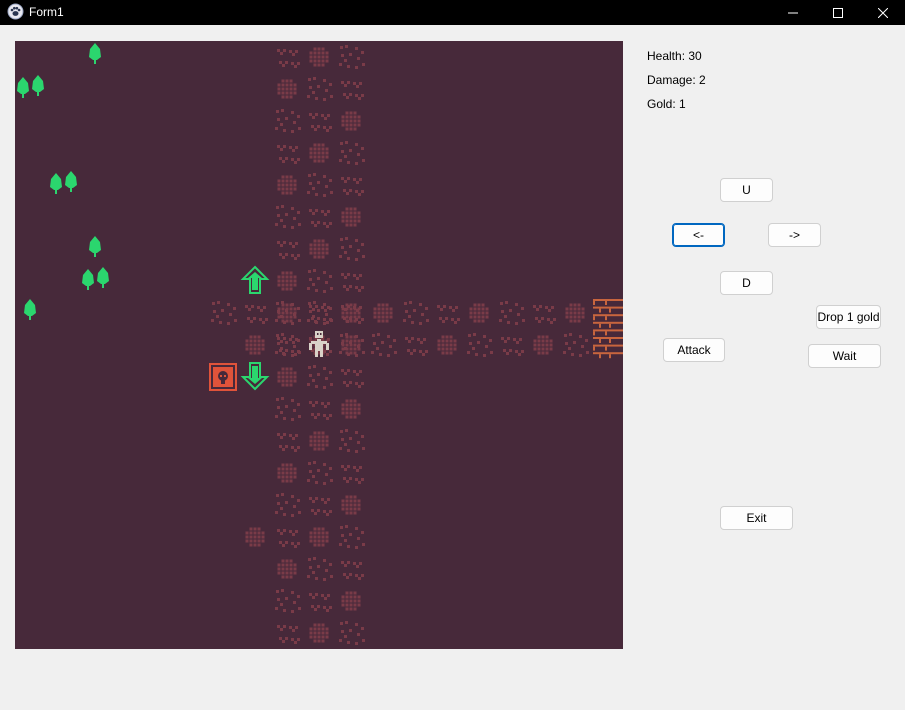 This screenshot has height=710, width=905. Describe the element at coordinates (676, 80) in the screenshot. I see `damage-label: Damage: 2` at that location.